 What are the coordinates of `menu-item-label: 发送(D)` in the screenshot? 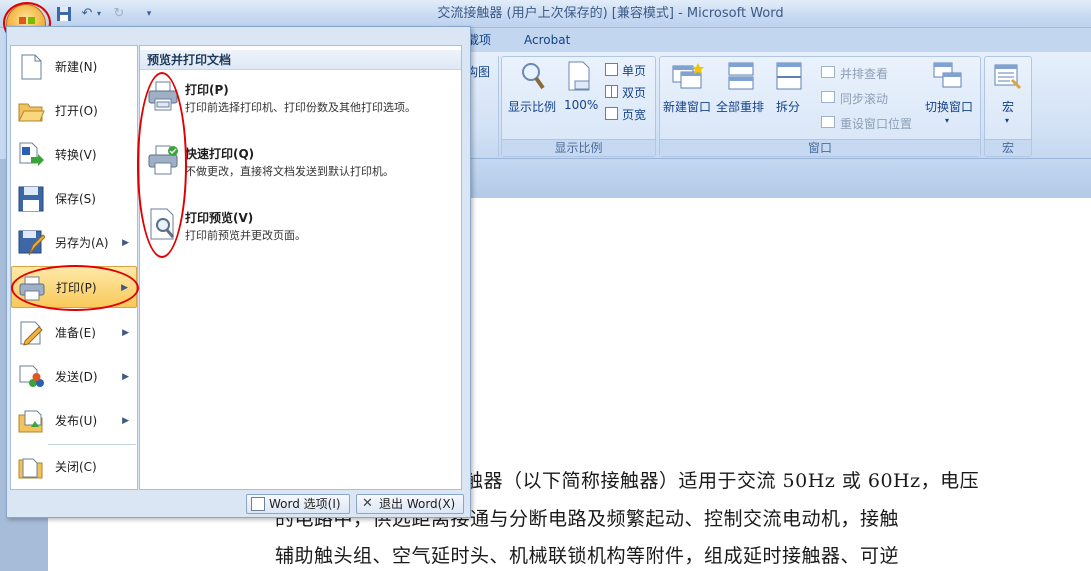 It's located at (76, 377).